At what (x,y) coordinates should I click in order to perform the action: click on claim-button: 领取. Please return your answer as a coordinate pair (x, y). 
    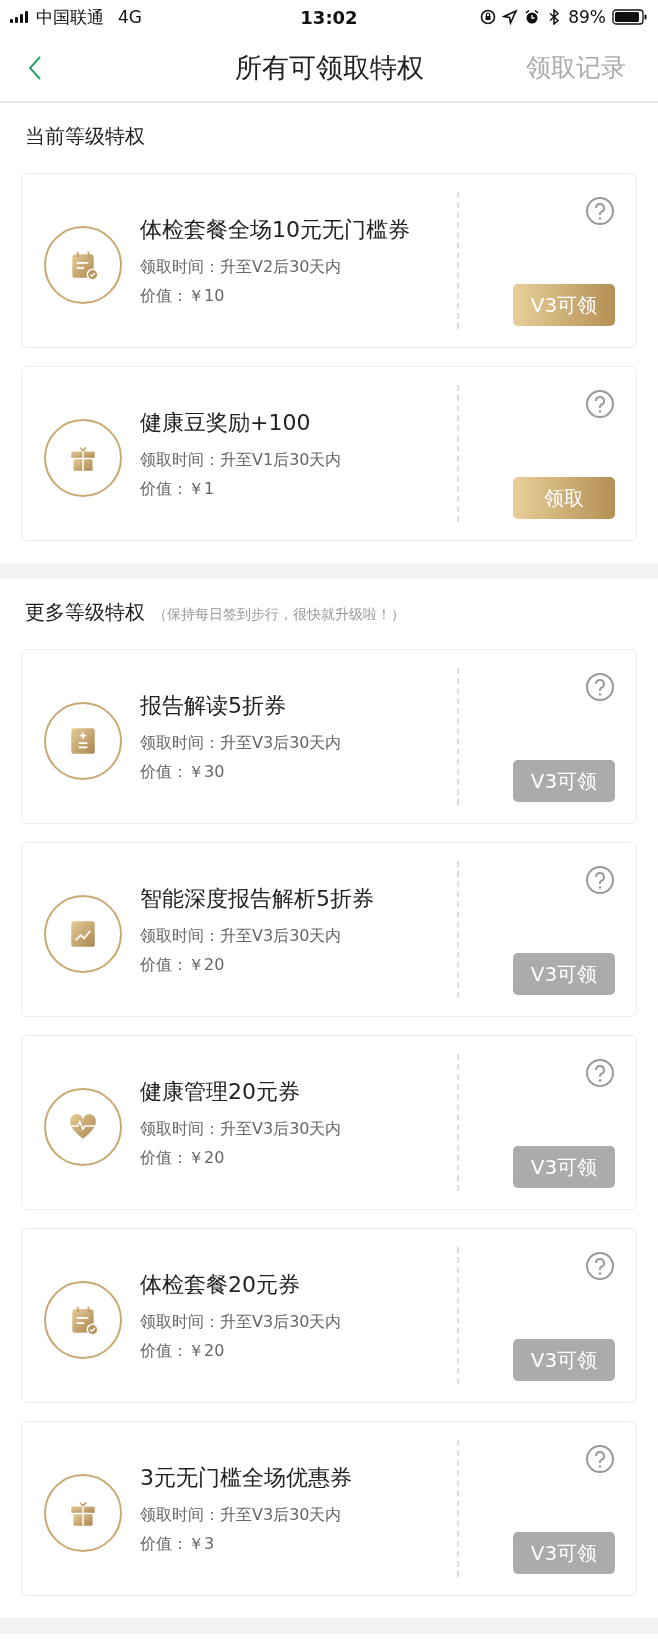
    Looking at the image, I should click on (564, 498).